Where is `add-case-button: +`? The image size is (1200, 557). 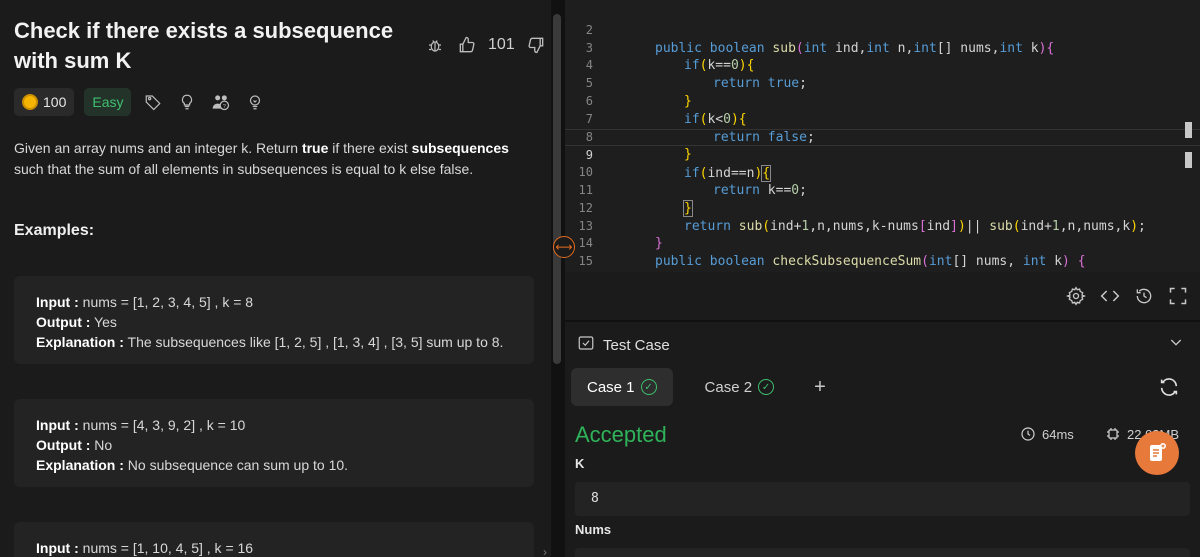
add-case-button: + is located at coordinates (820, 387).